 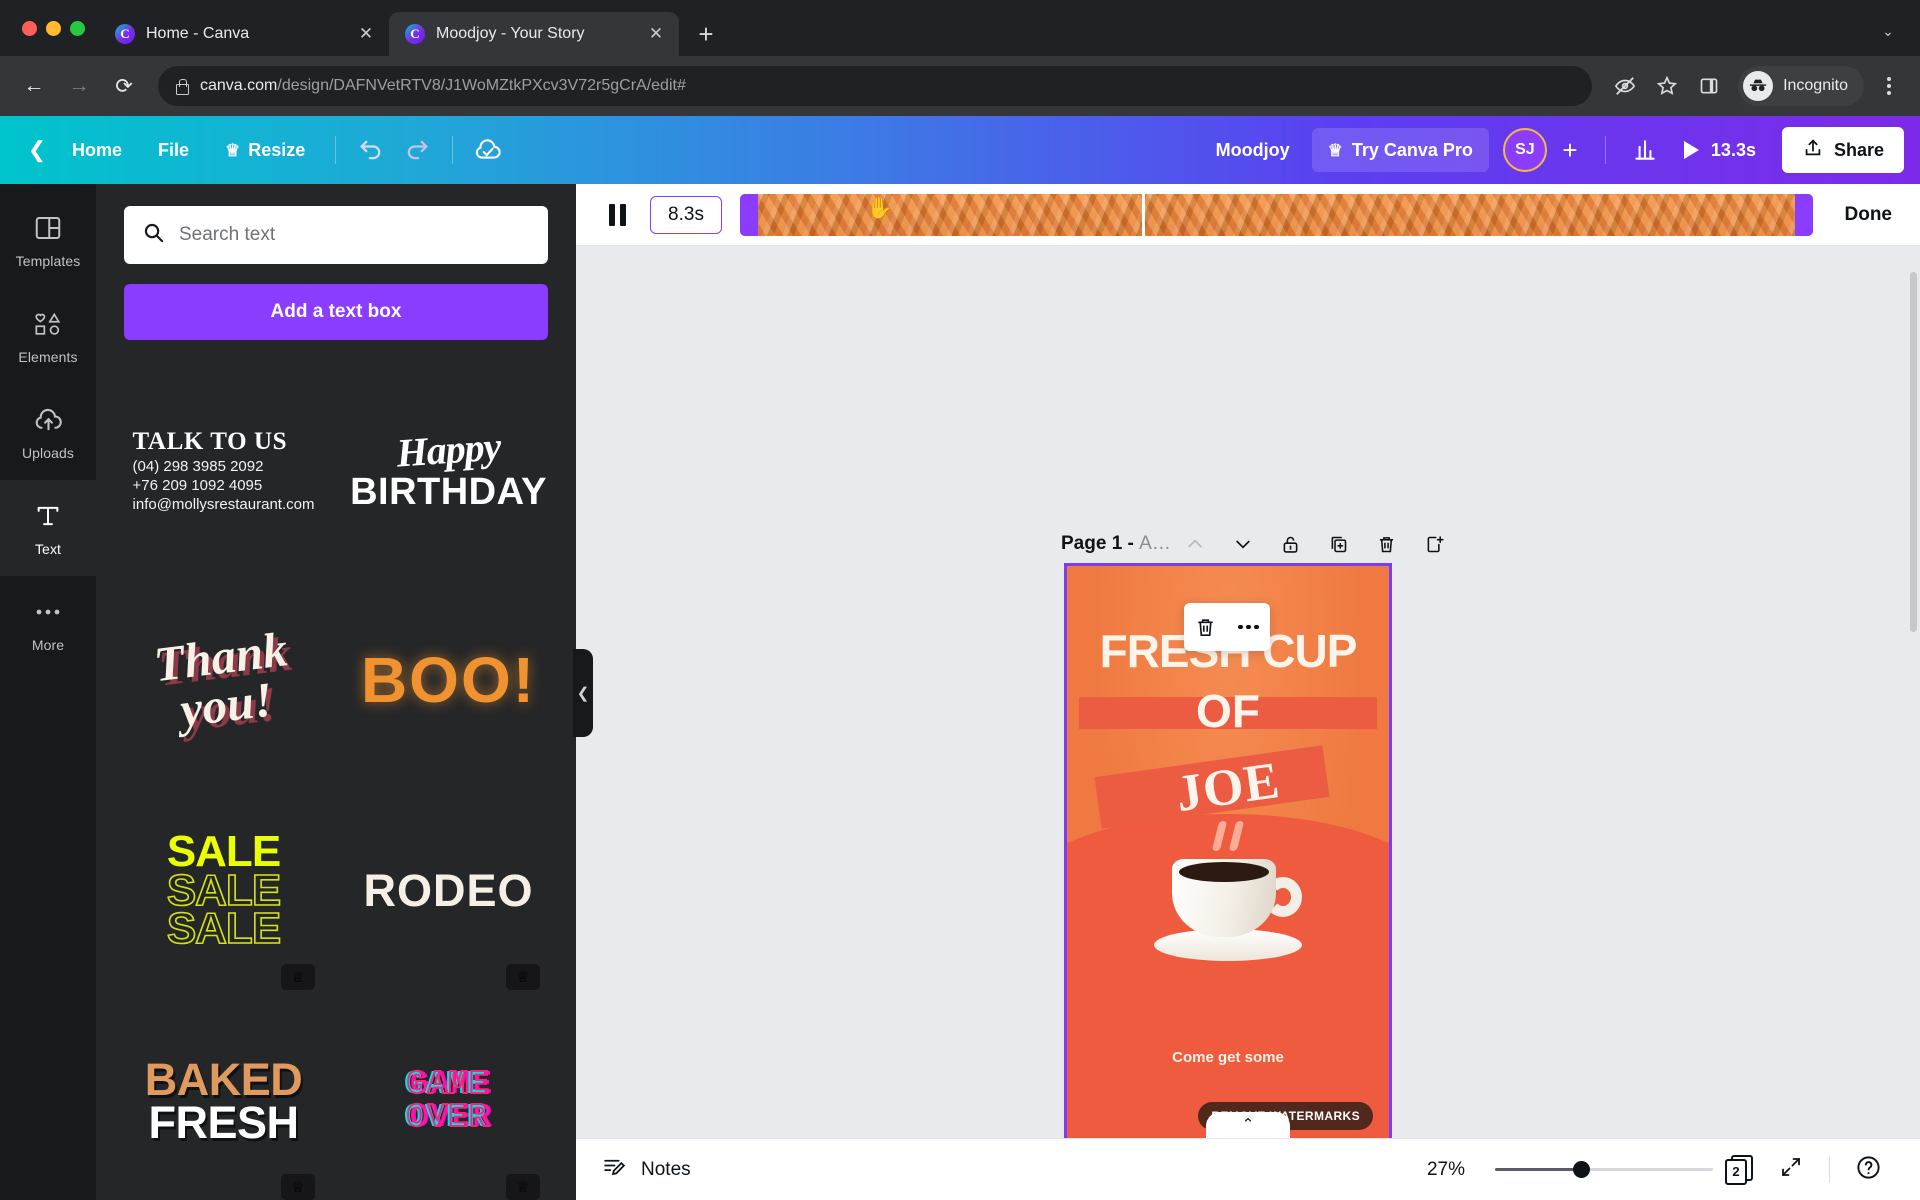 What do you see at coordinates (706, 34) in the screenshot?
I see `new-tab-button: +` at bounding box center [706, 34].